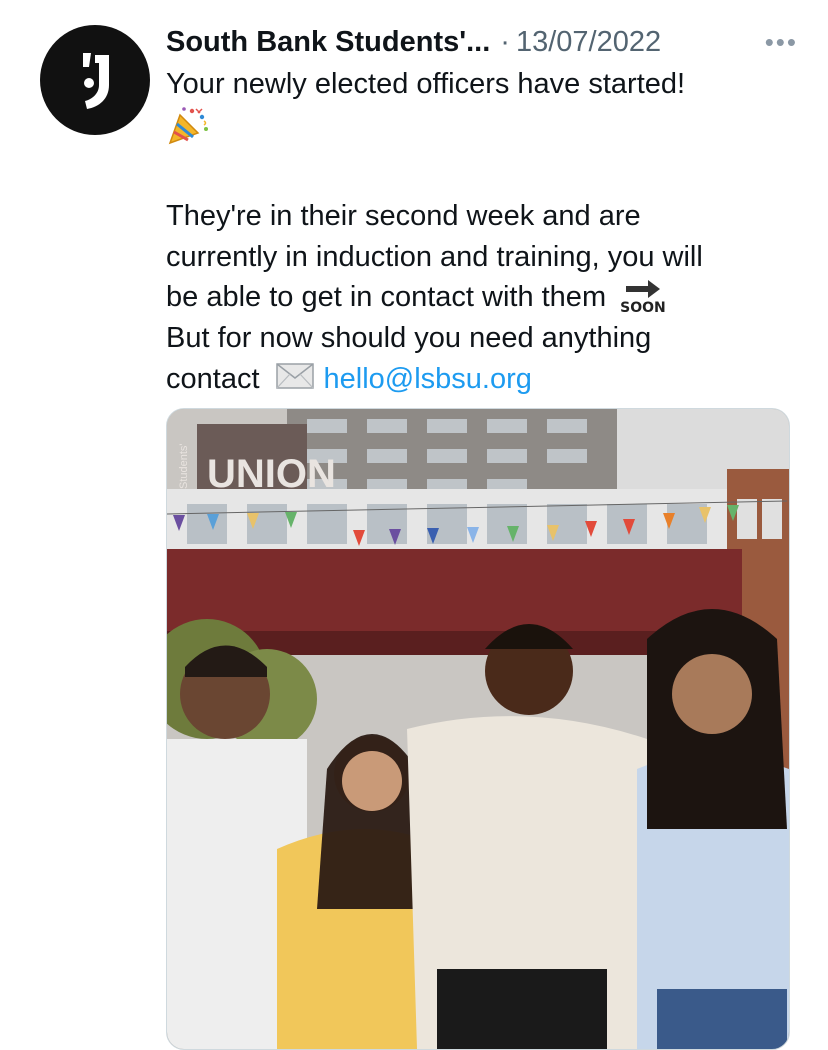  I want to click on envelope-icon, so click(294, 380).